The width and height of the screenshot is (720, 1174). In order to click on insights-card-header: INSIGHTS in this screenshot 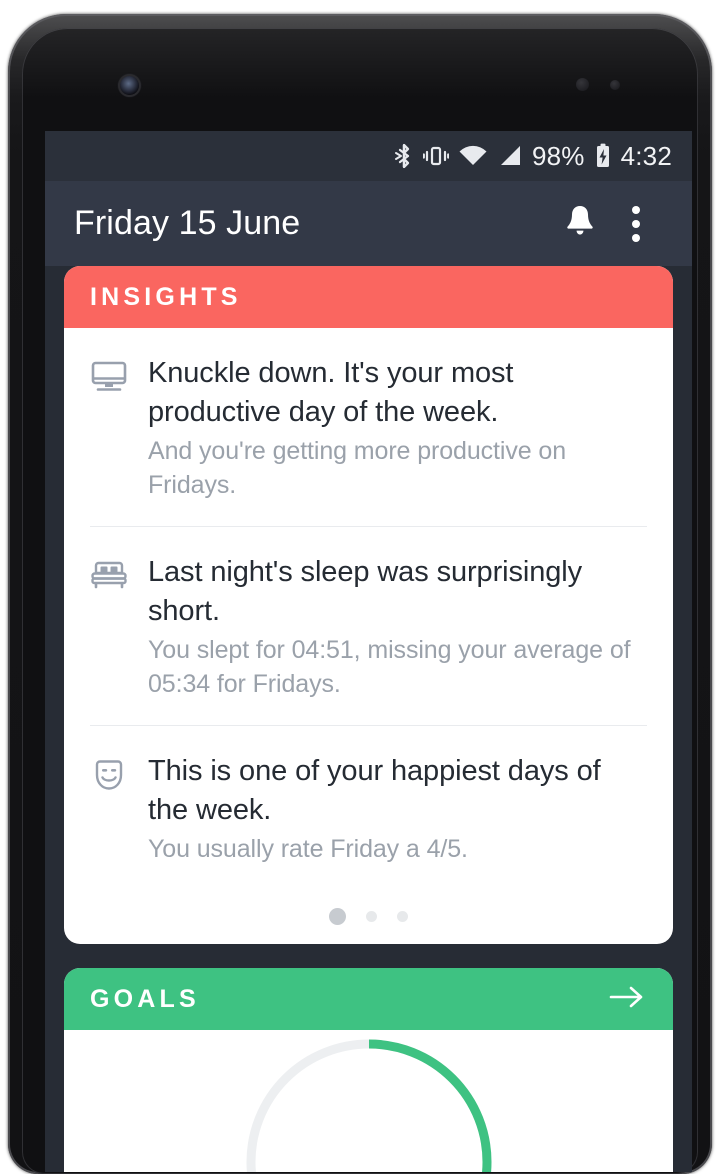, I will do `click(368, 297)`.